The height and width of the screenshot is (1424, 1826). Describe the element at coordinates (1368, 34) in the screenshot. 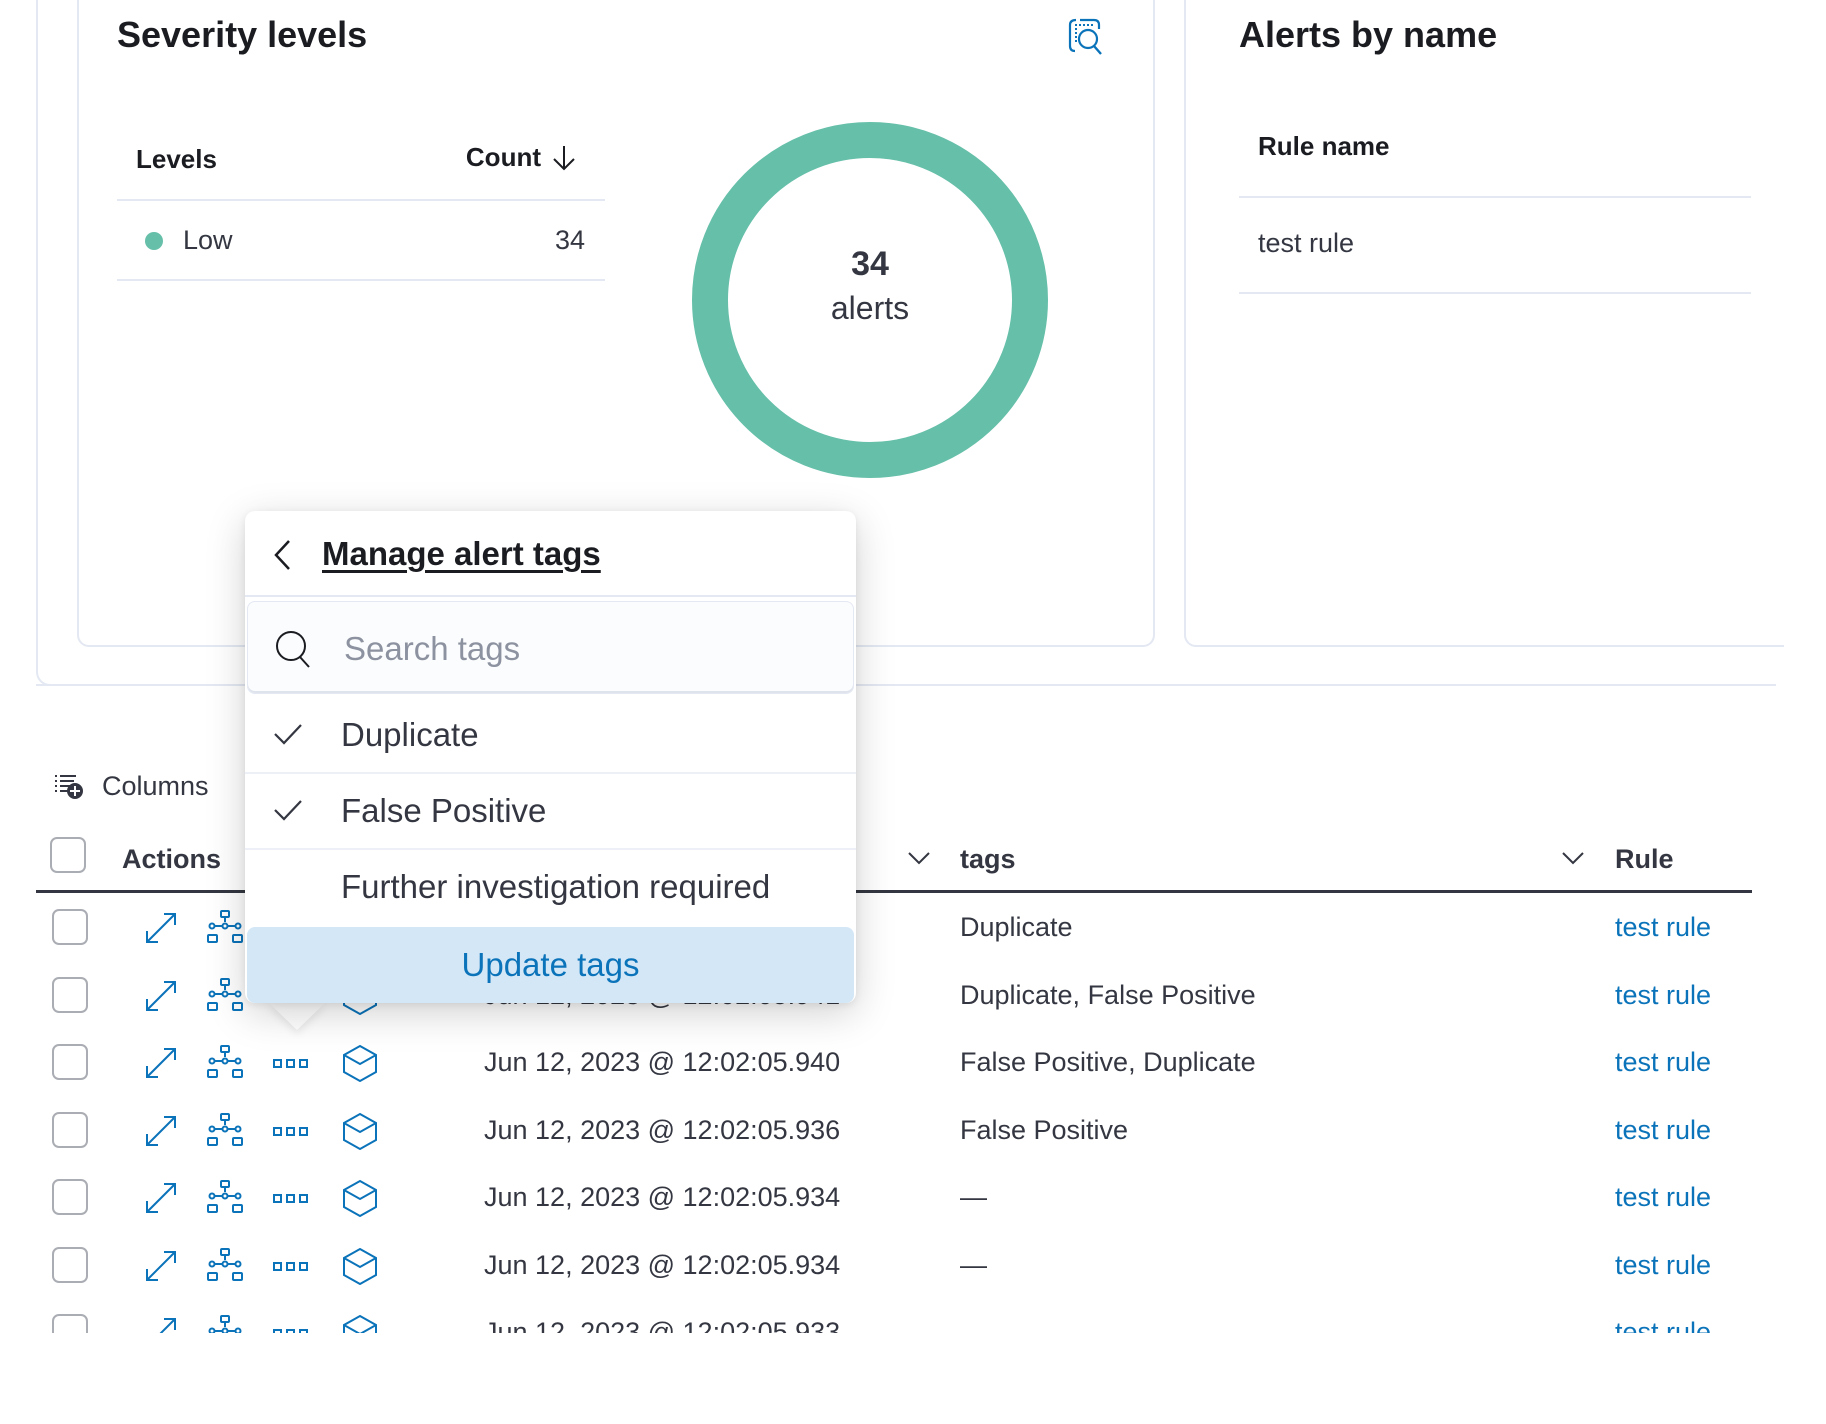

I see `alerts-by-name-title: Alerts by name` at that location.